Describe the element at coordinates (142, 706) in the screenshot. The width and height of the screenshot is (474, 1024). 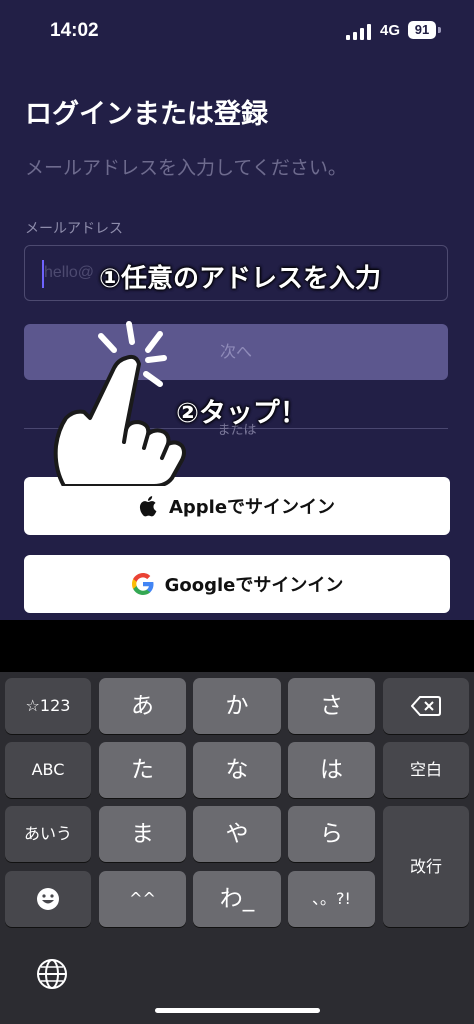
I see `key-a: あ` at that location.